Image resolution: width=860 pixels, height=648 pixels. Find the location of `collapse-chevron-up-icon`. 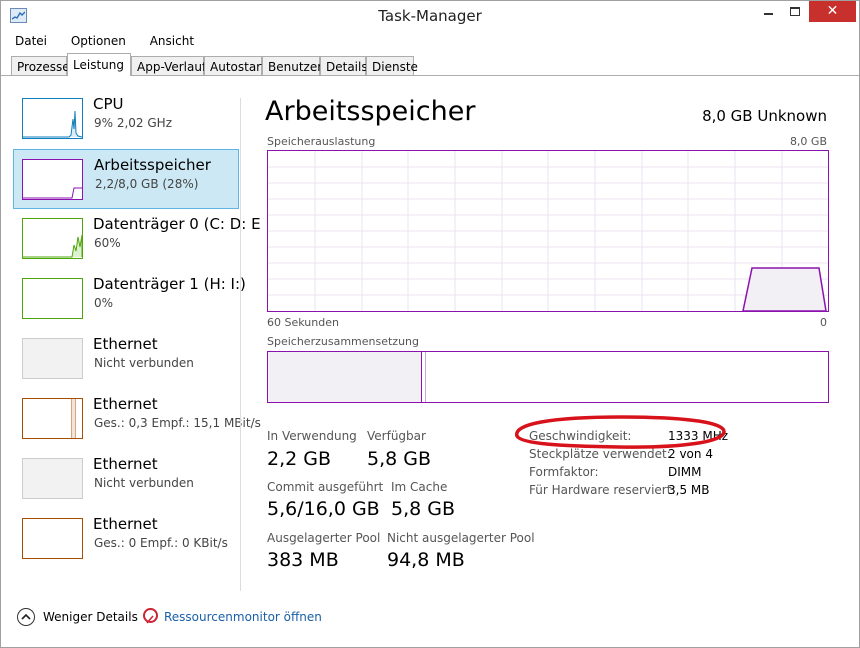

collapse-chevron-up-icon is located at coordinates (26, 617).